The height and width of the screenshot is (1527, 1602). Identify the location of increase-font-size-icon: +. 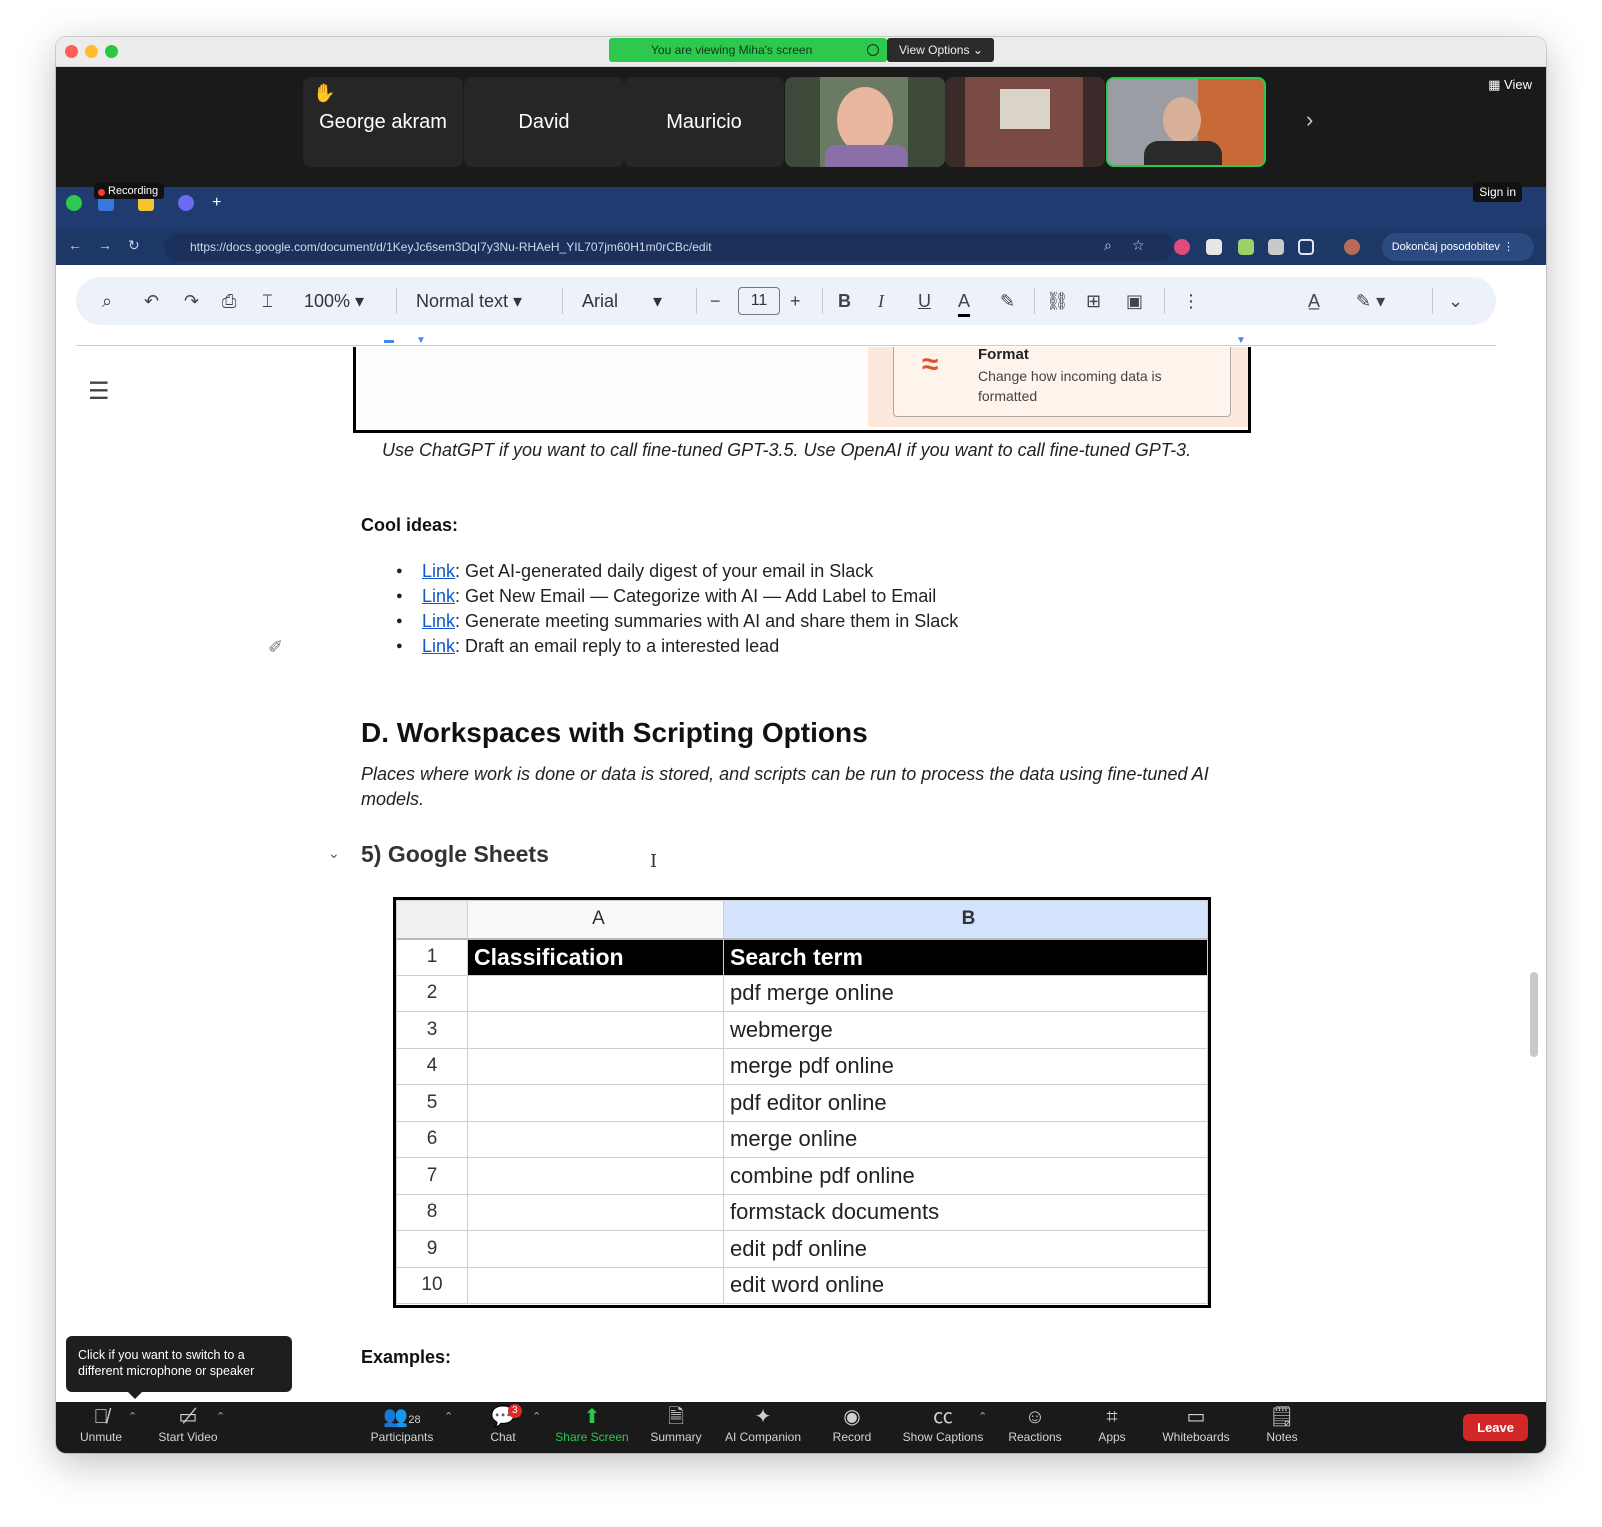
(795, 301).